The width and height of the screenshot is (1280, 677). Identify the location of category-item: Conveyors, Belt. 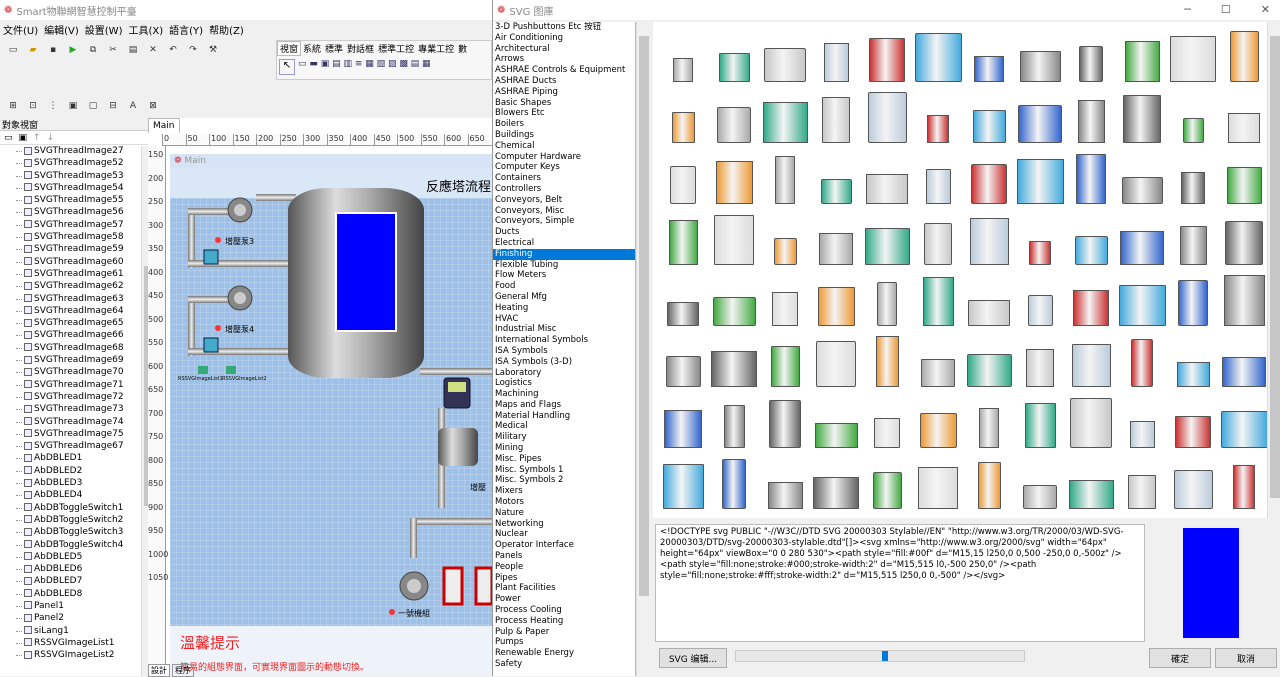
(564, 200).